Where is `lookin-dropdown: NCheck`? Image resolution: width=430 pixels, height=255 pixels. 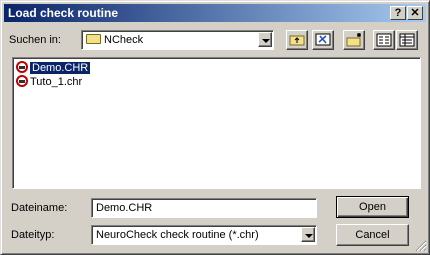
lookin-dropdown: NCheck is located at coordinates (177, 40).